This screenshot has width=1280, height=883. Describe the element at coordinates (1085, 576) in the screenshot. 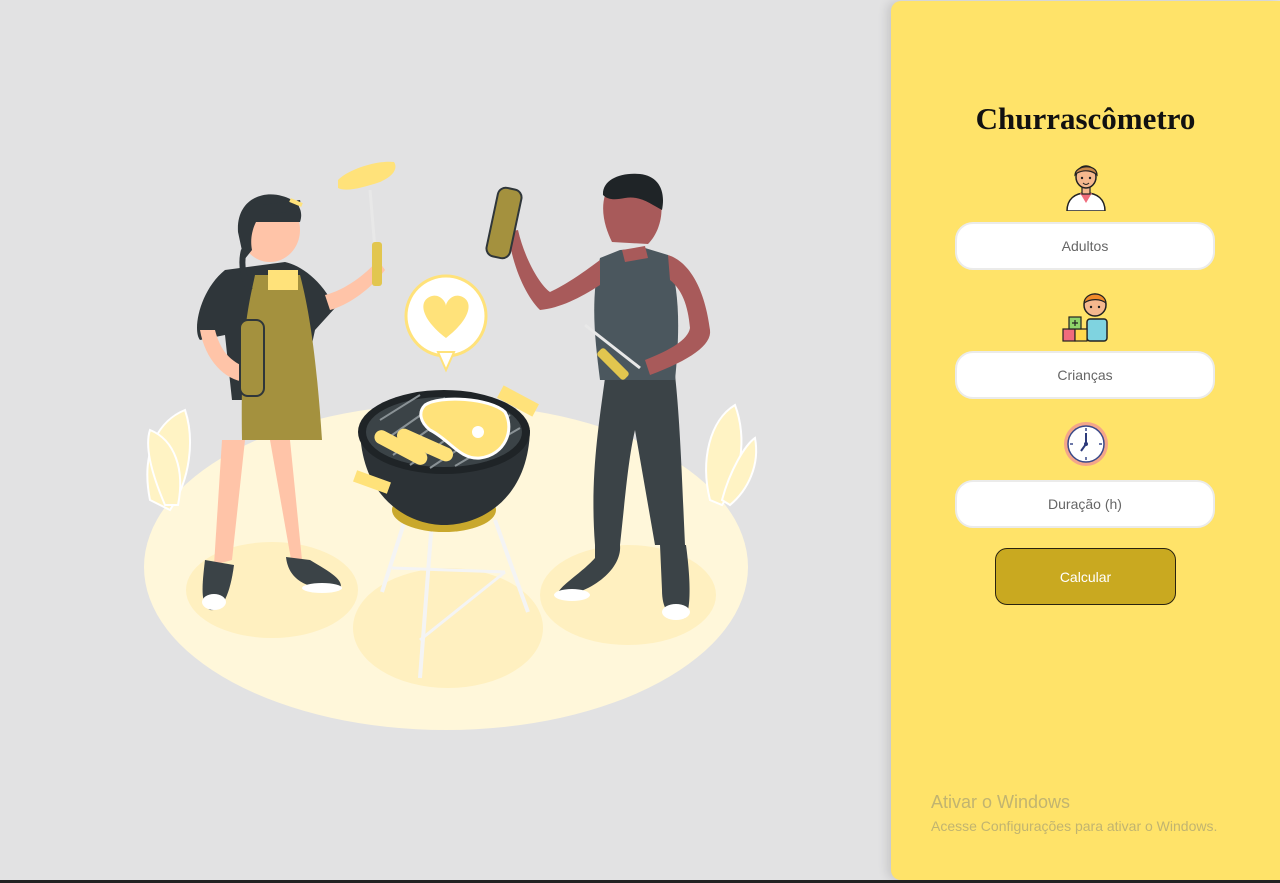

I see `calculate-button: Calcular` at that location.